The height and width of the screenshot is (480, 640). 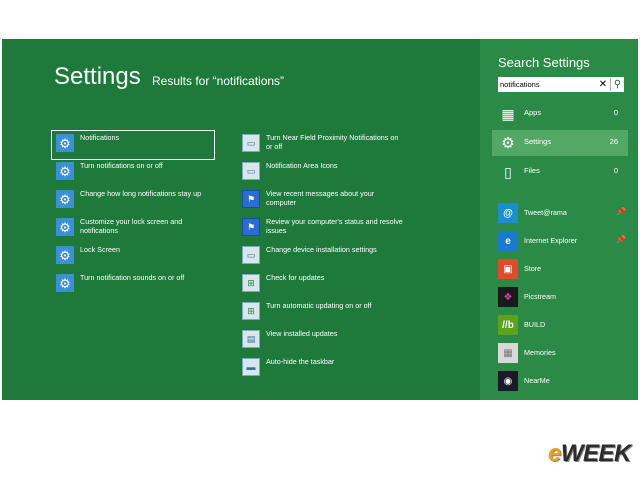 What do you see at coordinates (508, 241) in the screenshot?
I see `internet-explorer-icon: e` at bounding box center [508, 241].